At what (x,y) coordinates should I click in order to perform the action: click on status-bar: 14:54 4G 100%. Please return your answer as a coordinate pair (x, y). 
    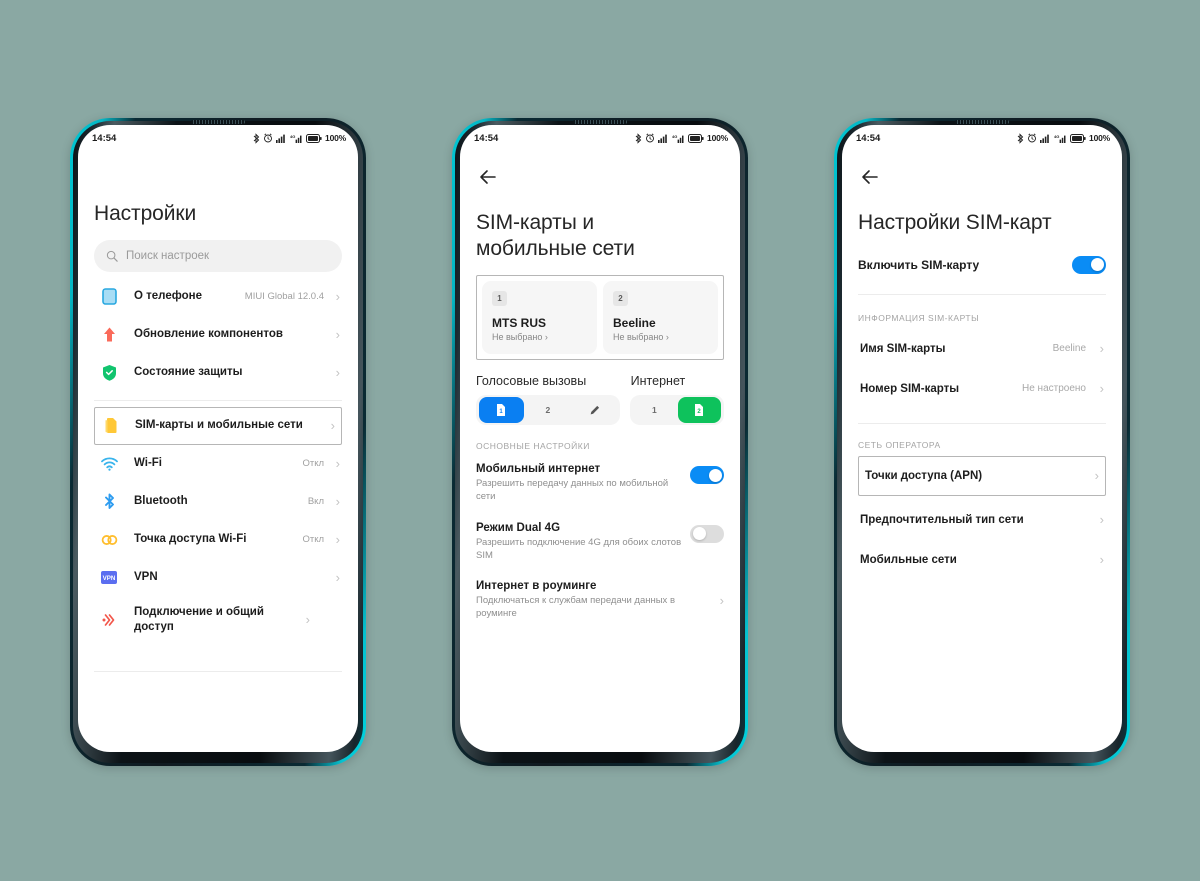
    Looking at the image, I should click on (982, 138).